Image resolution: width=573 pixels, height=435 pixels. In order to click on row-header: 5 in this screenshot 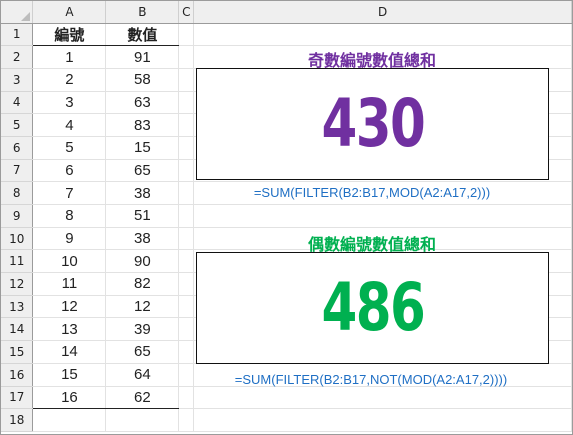, I will do `click(17, 125)`.